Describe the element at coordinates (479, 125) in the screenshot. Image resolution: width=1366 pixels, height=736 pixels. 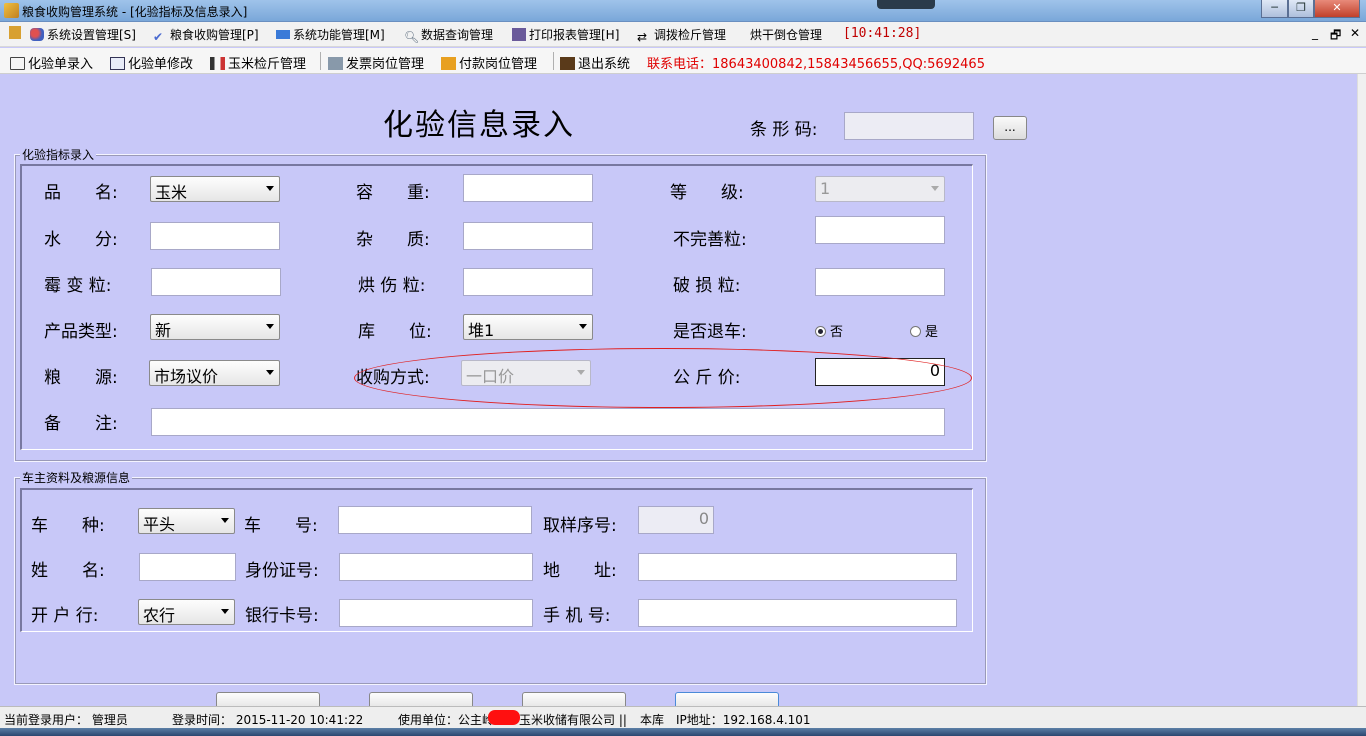
I see `form-title: 化验信息录入` at that location.